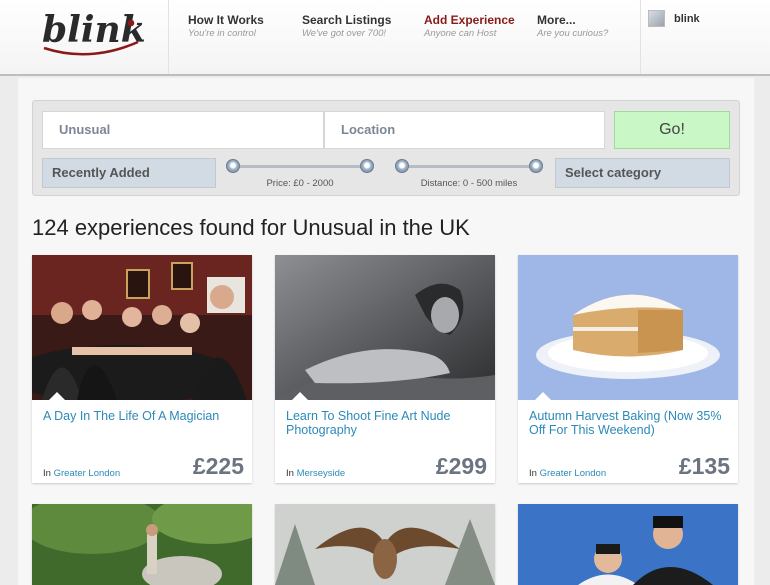  Describe the element at coordinates (672, 130) in the screenshot. I see `go-button: Go!` at that location.